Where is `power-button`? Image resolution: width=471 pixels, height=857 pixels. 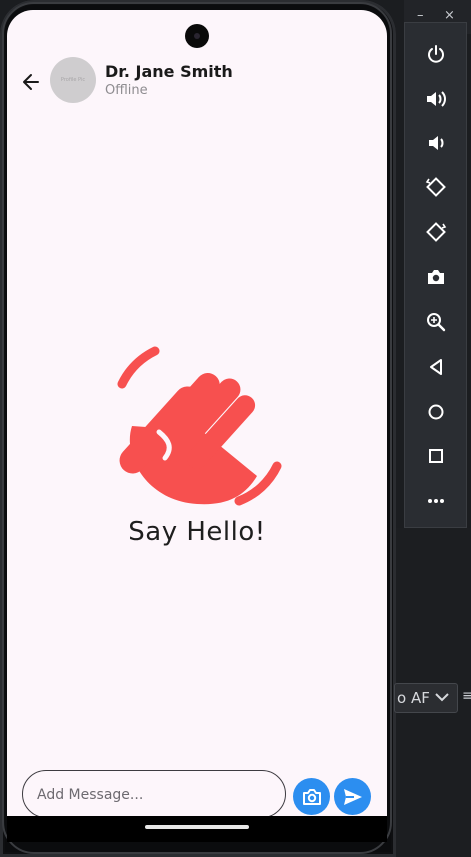 power-button is located at coordinates (436, 54).